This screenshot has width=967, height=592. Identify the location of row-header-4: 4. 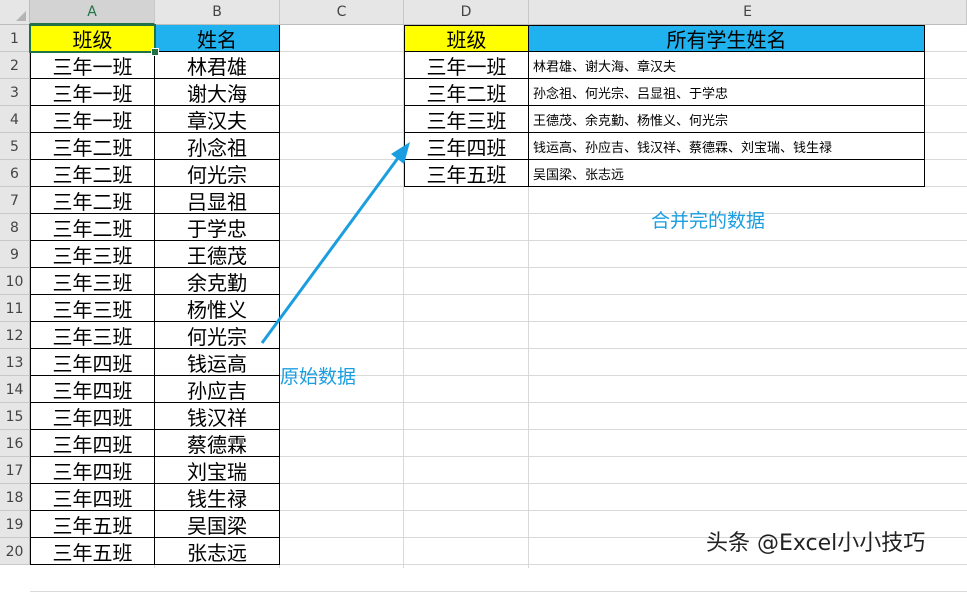
(15, 119).